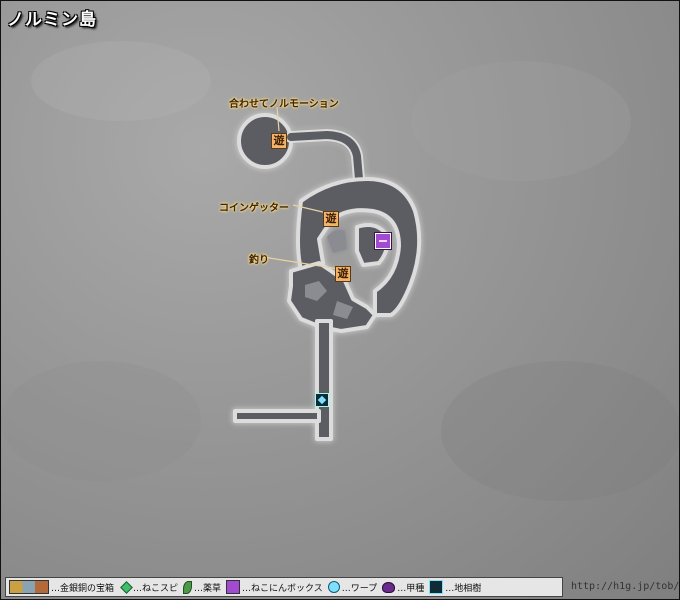 This screenshot has width=680, height=600. Describe the element at coordinates (259, 260) in the screenshot. I see `callout-fishing: 釣り` at that location.